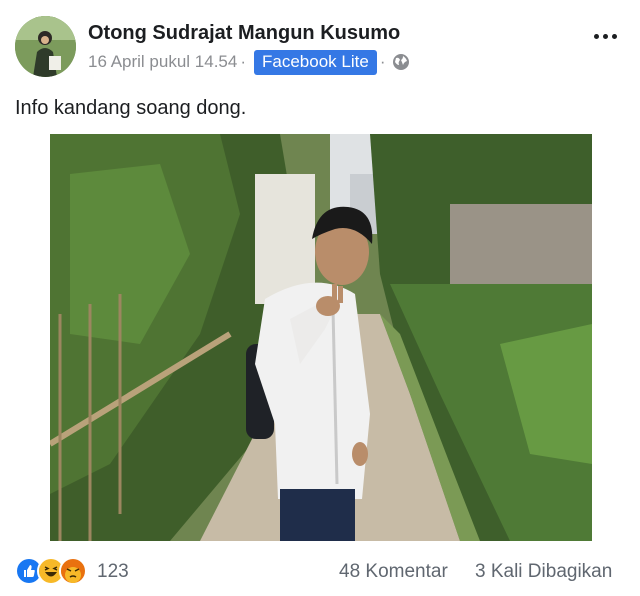  Describe the element at coordinates (315, 62) in the screenshot. I see `app-badge: Facebook Lite` at that location.